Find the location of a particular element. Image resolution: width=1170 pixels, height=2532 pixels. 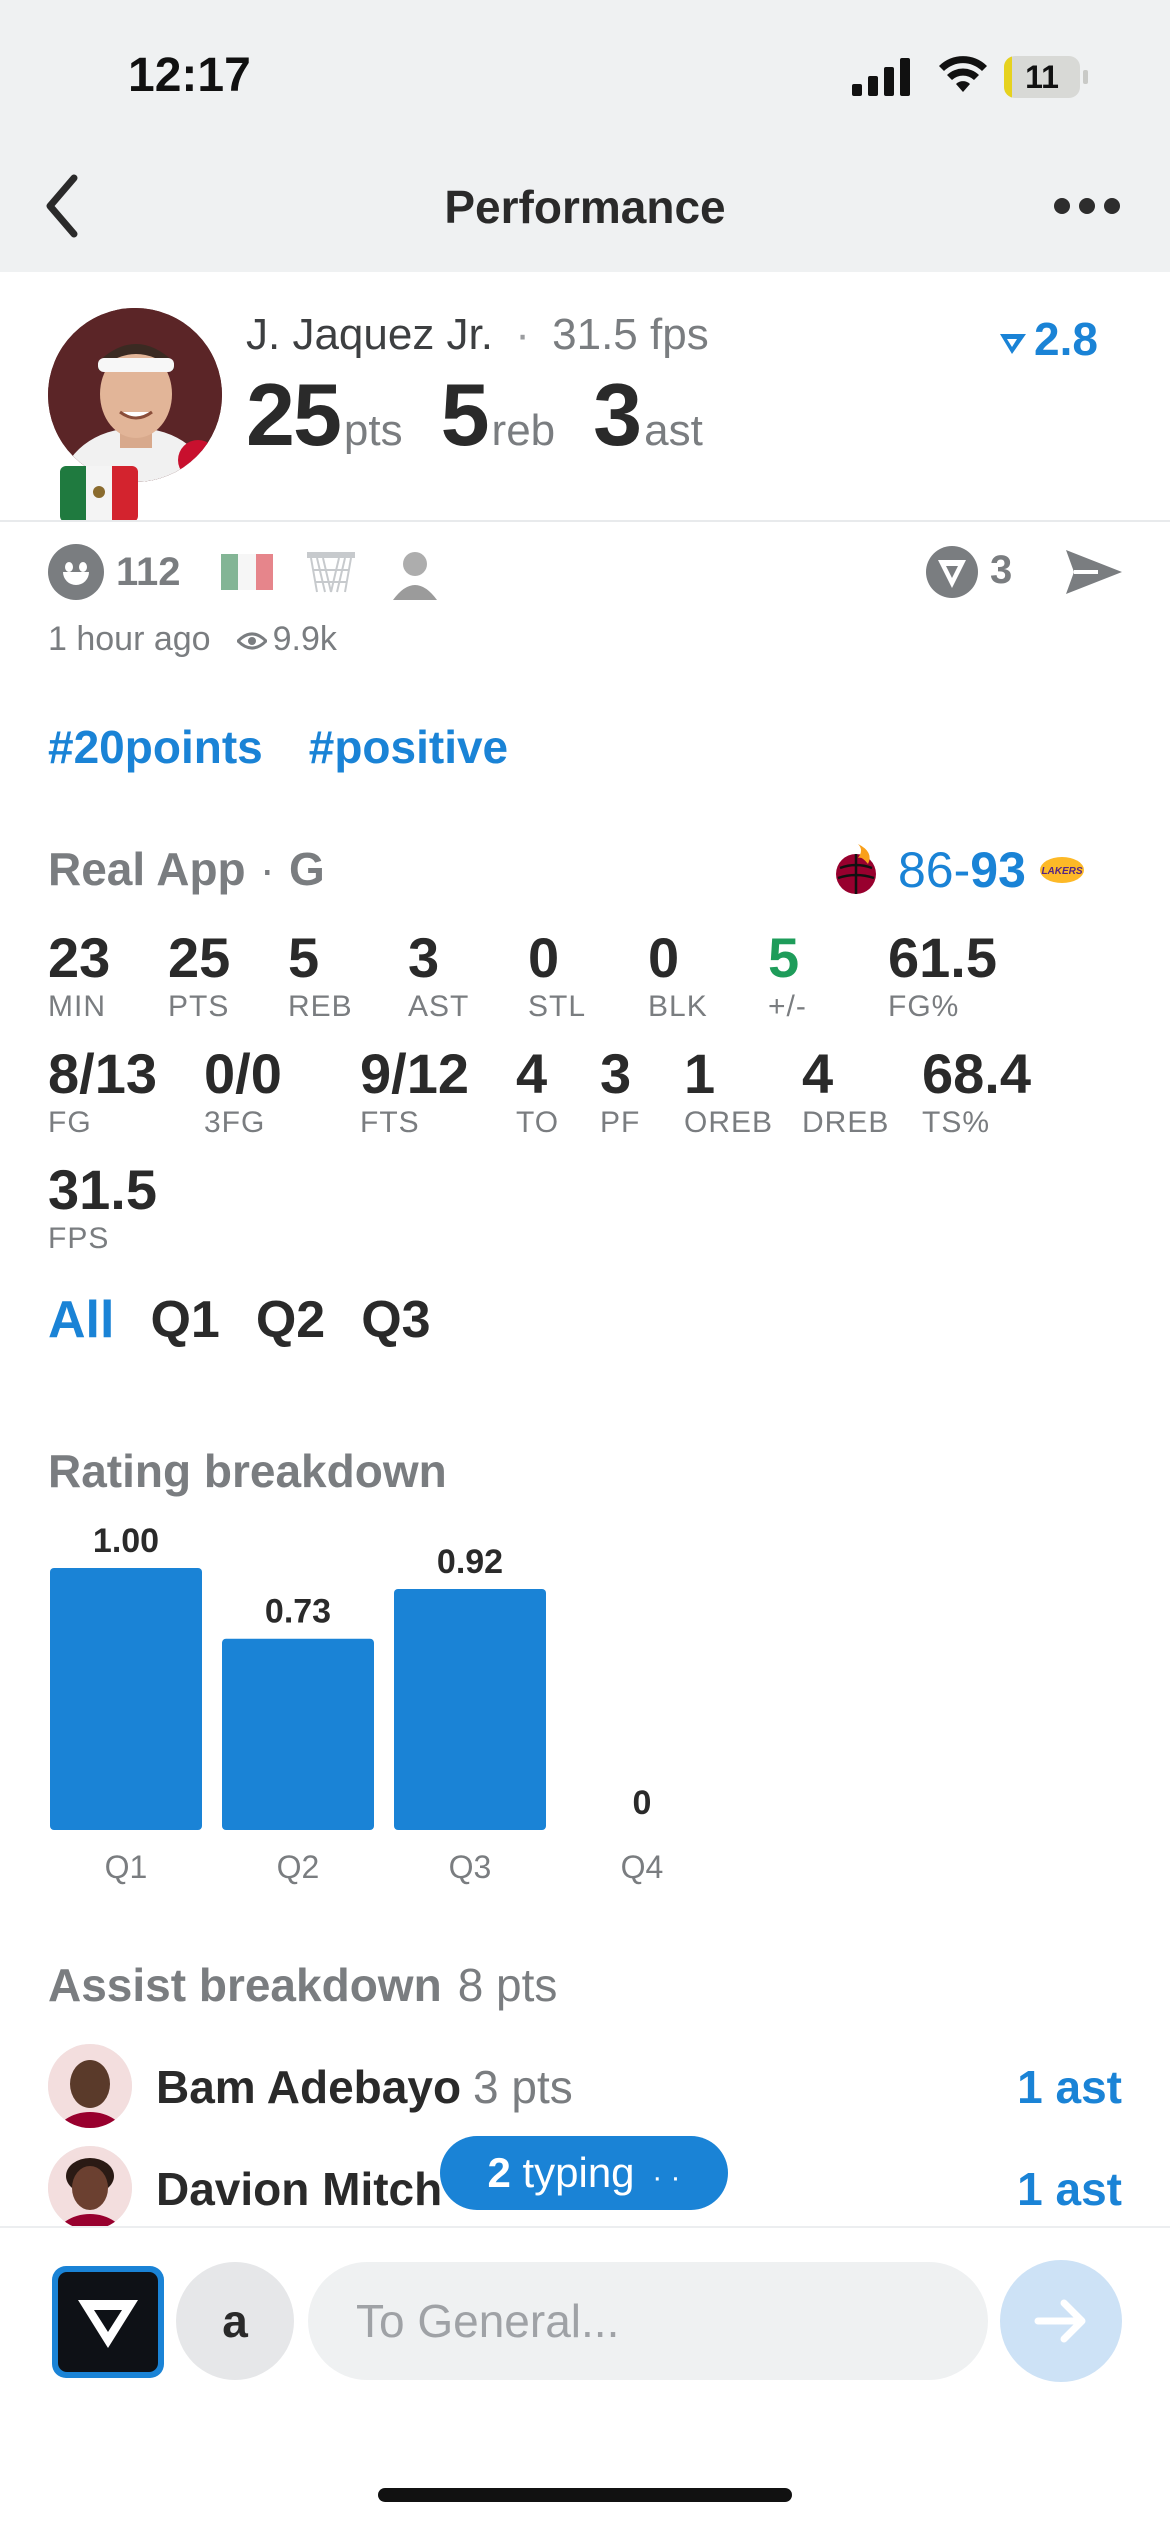

assist-row: Bam Adebayo 3 pts 1 ast is located at coordinates (585, 2086).